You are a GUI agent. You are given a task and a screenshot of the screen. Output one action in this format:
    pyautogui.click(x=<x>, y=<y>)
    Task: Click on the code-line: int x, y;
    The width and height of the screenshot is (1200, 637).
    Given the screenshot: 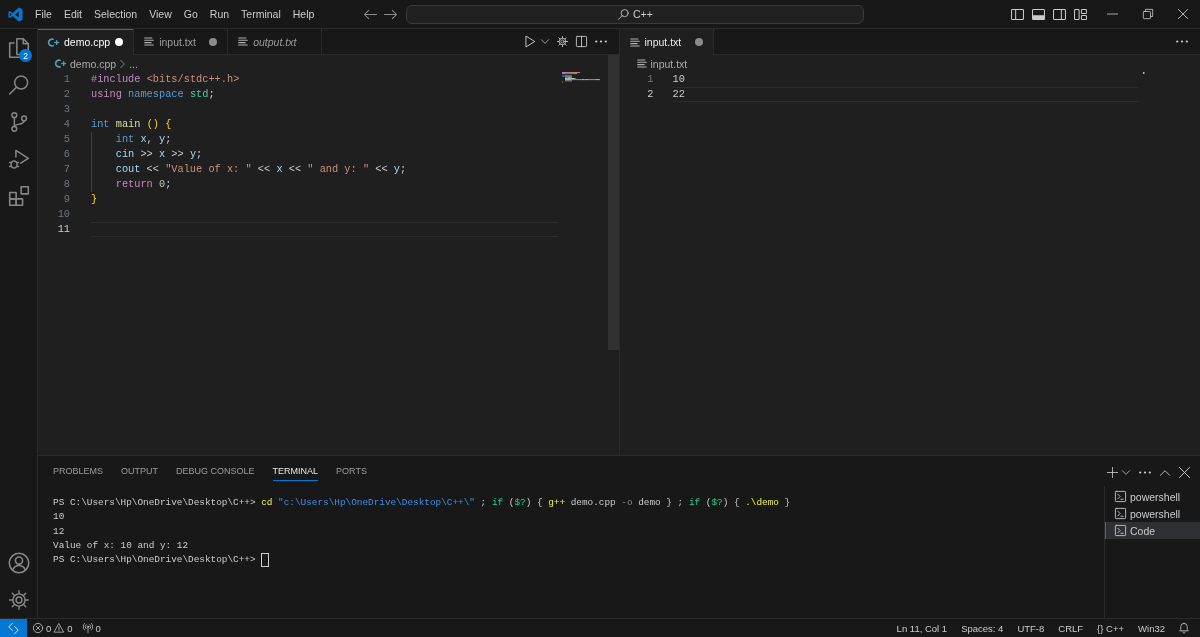 What is the action you would take?
    pyautogui.click(x=324, y=139)
    